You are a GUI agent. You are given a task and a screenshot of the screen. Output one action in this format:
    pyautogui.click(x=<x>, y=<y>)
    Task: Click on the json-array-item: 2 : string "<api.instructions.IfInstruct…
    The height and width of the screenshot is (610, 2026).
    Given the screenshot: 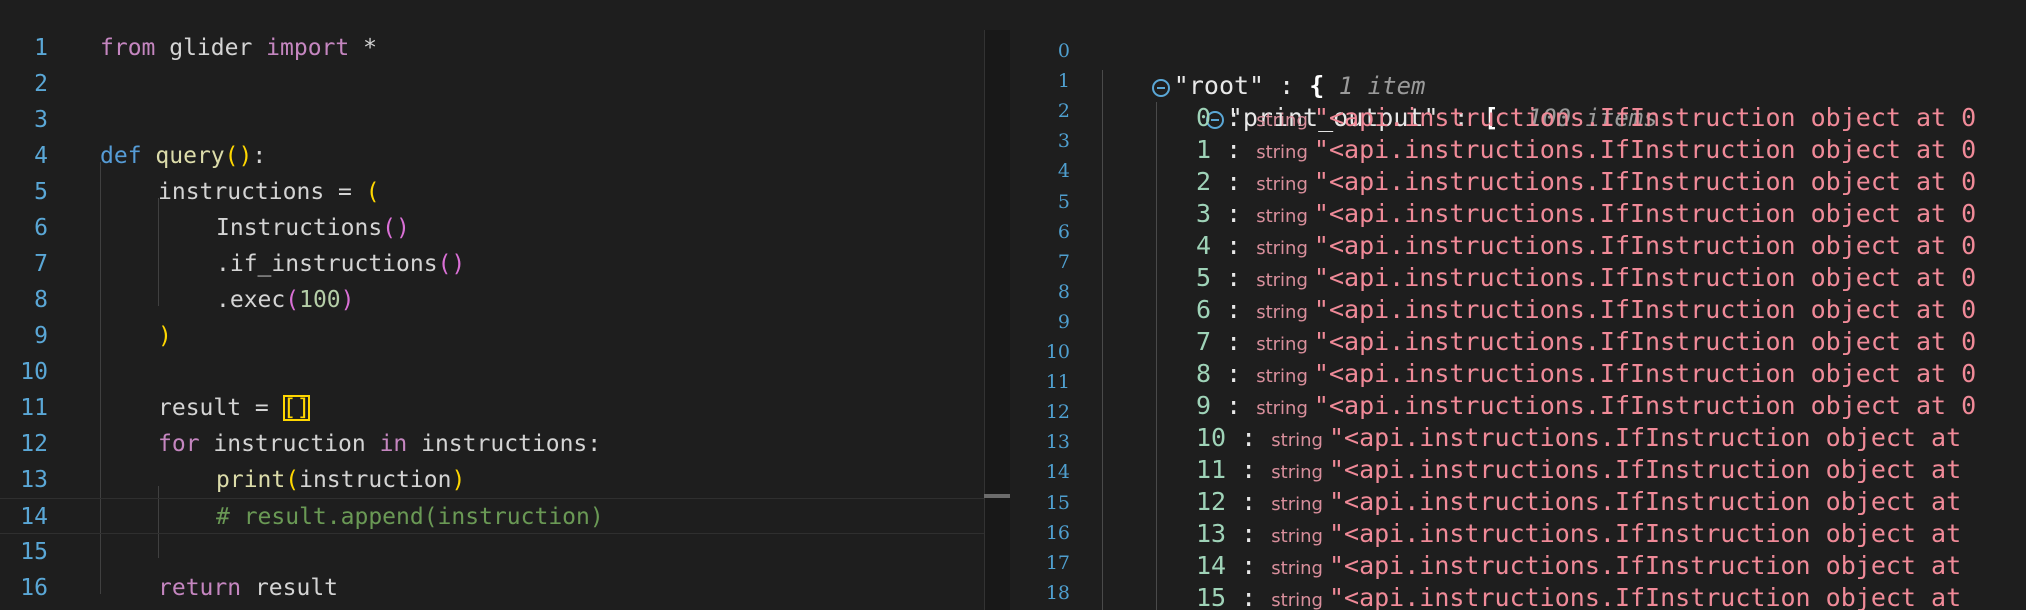 What is the action you would take?
    pyautogui.click(x=1586, y=182)
    